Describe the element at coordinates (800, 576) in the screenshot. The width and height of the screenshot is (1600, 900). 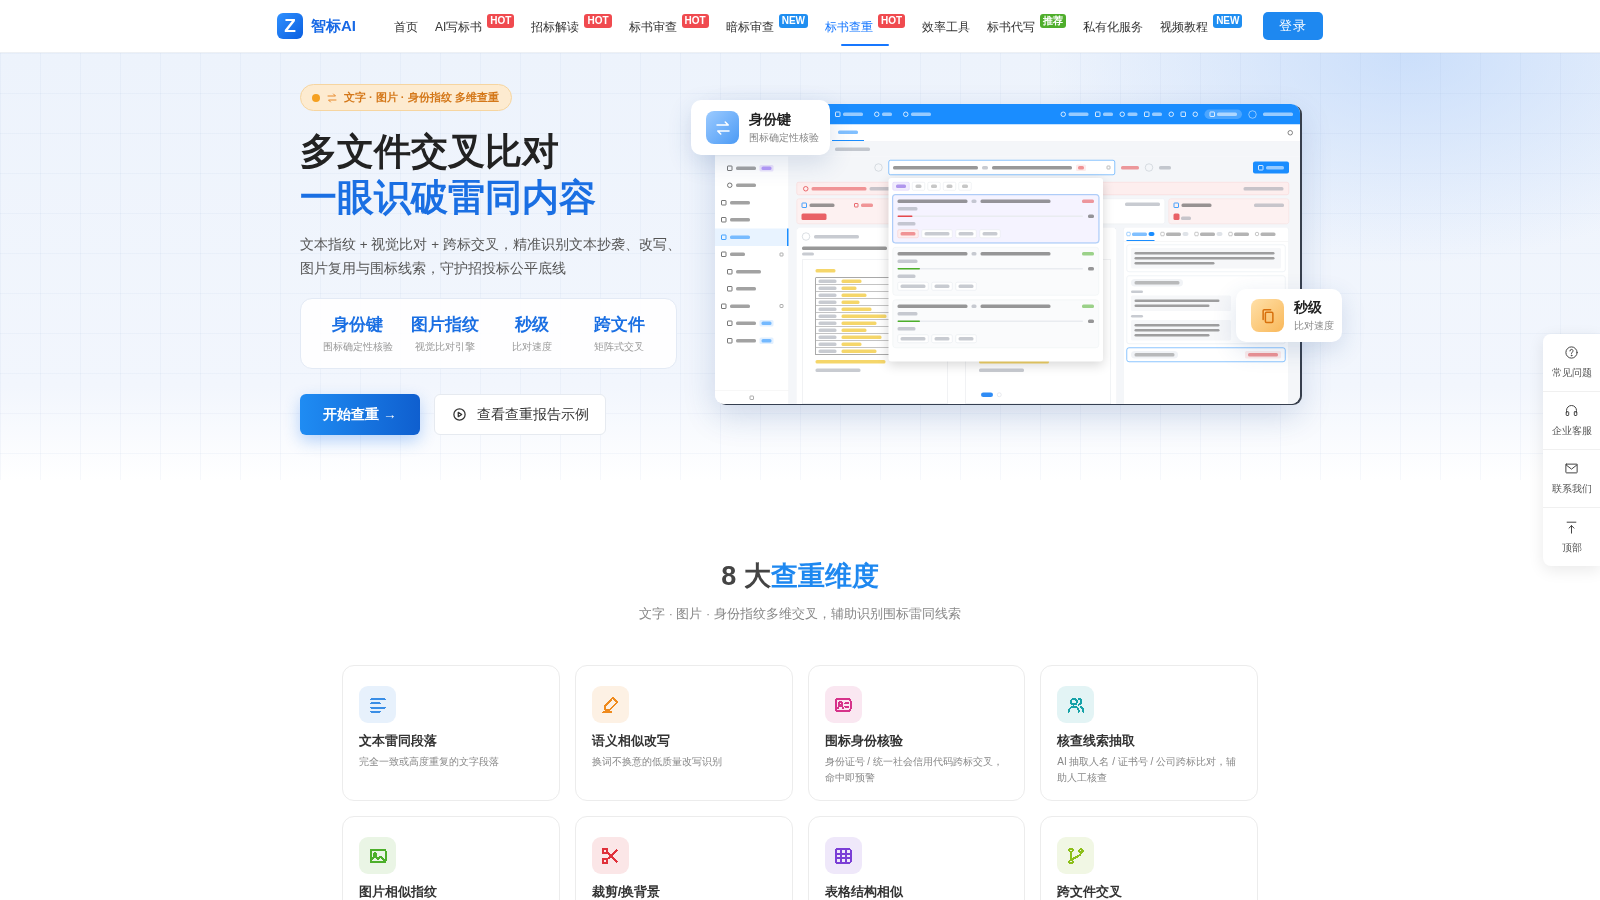
I see `section-title: 8 大查重维度` at that location.